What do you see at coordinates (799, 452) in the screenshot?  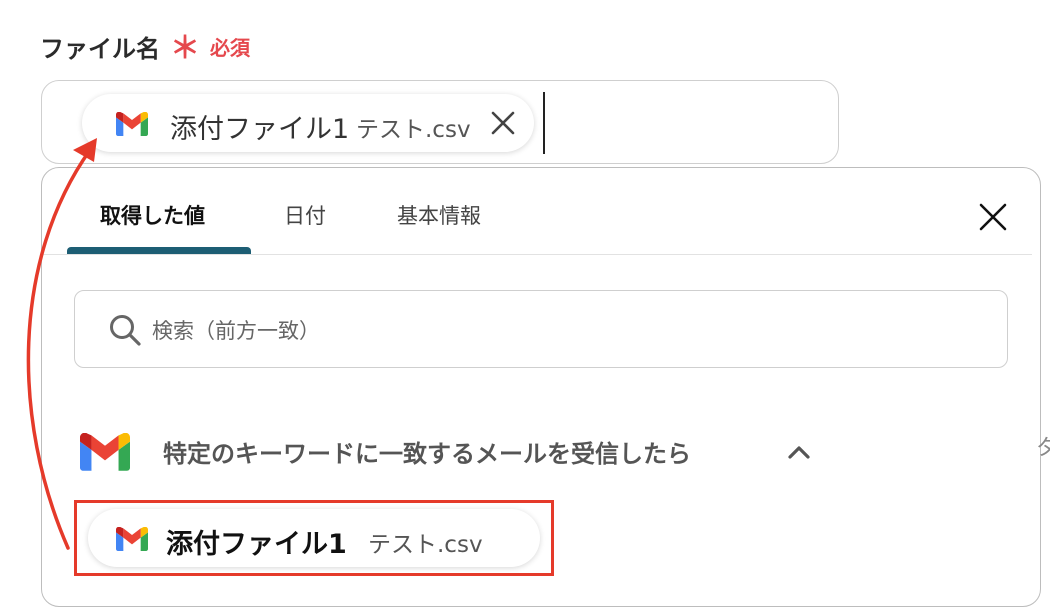 I see `chevron-up-icon` at bounding box center [799, 452].